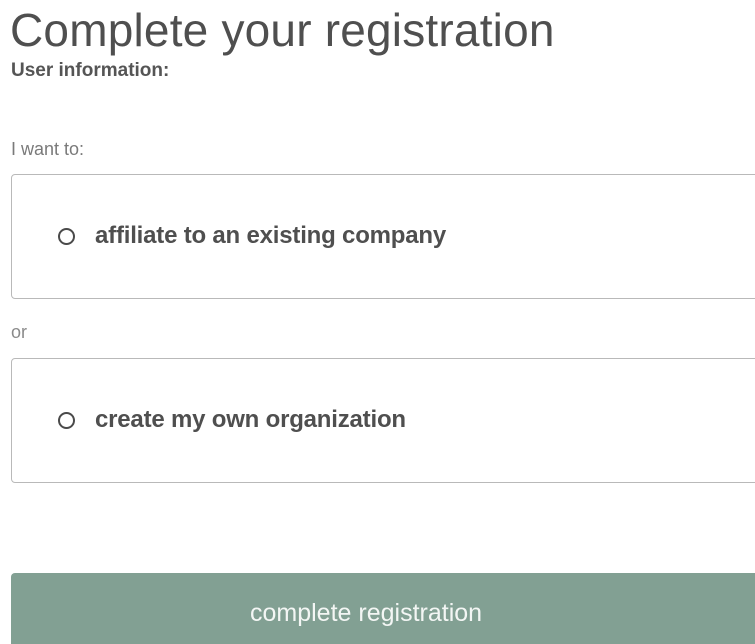  Describe the element at coordinates (383, 608) in the screenshot. I see `complete-registration-button: complete registration` at that location.